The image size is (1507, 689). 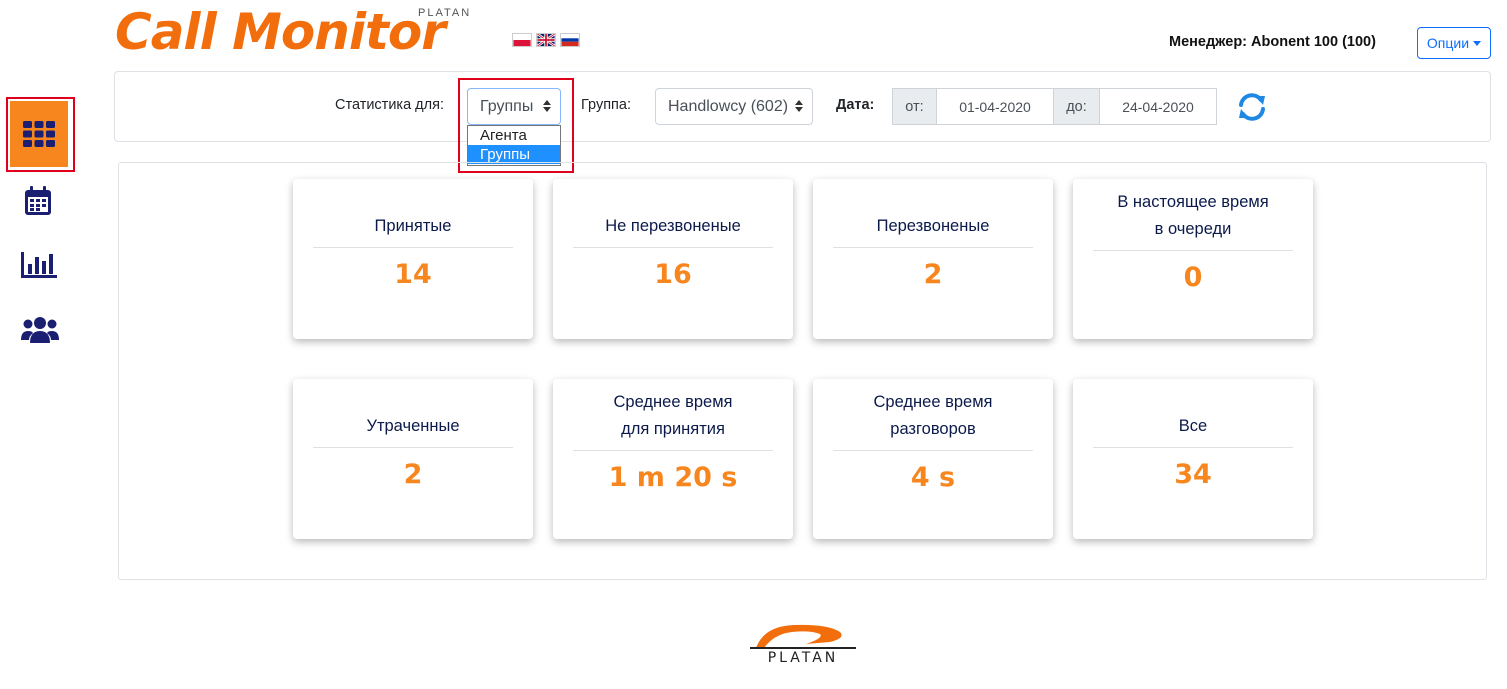 I want to click on stat-title-line2: в очереди, so click(x=1193, y=229).